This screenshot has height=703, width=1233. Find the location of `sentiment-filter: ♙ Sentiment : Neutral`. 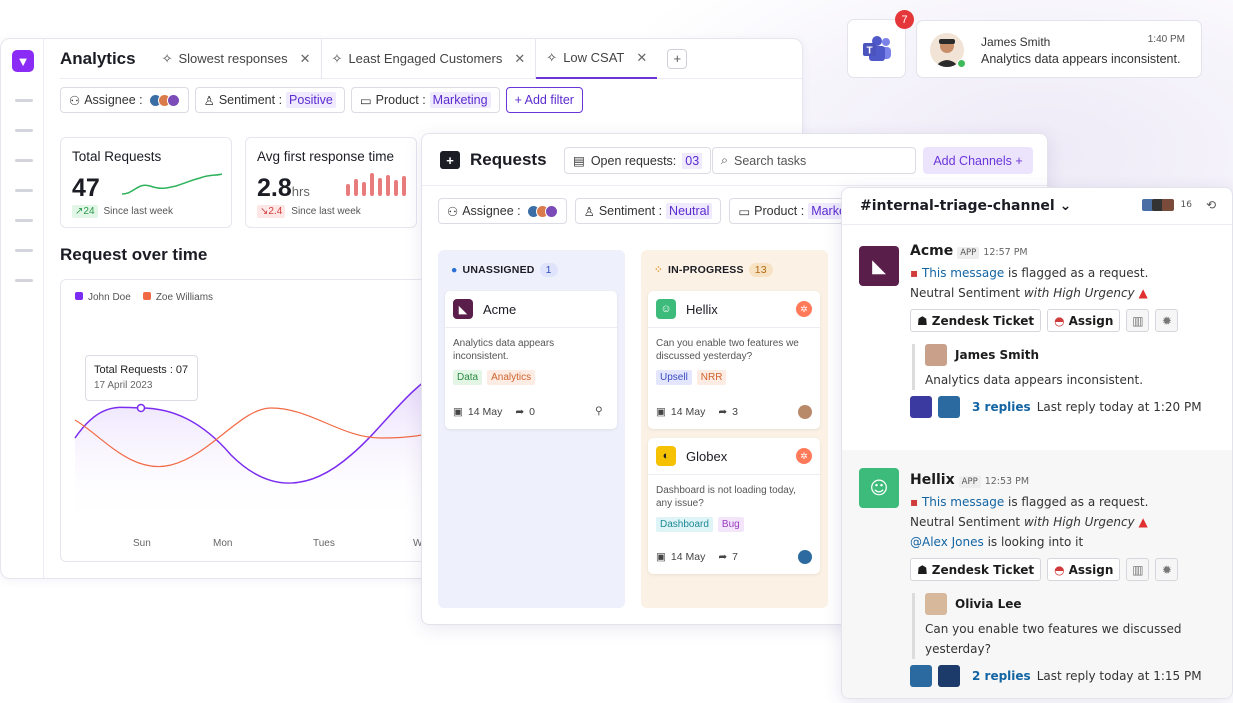

sentiment-filter: ♙ Sentiment : Neutral is located at coordinates (648, 211).